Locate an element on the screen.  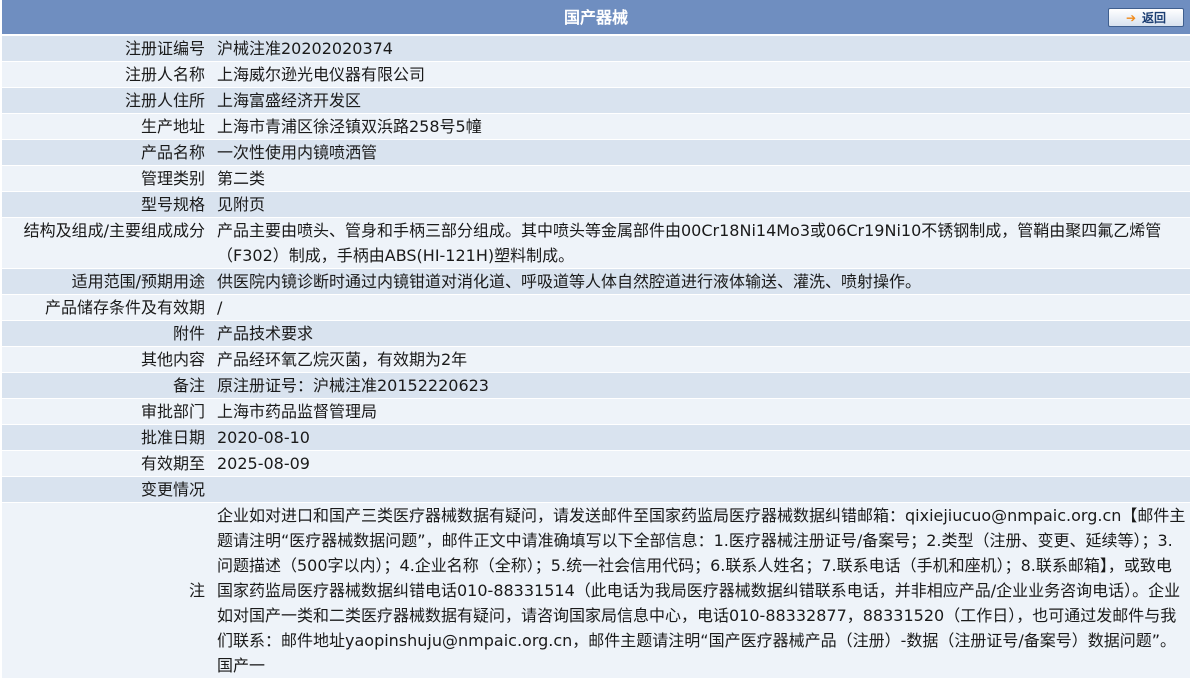
table-row: 备注 原注册证号：沪械注准20152220623 is located at coordinates (596, 385).